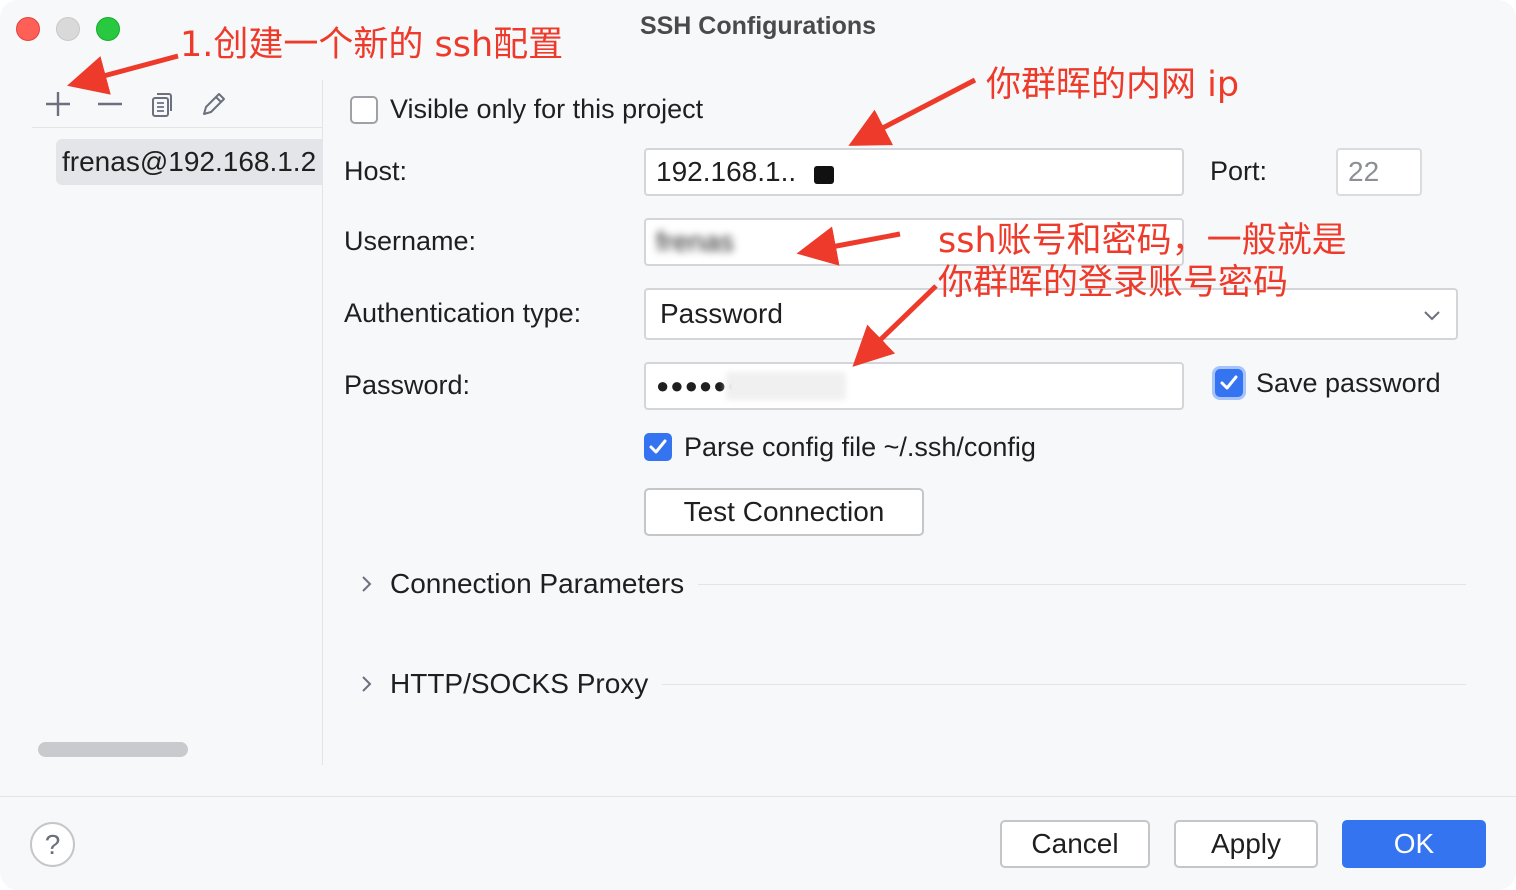 This screenshot has width=1516, height=890. What do you see at coordinates (786, 386) in the screenshot?
I see `redaction-blur` at bounding box center [786, 386].